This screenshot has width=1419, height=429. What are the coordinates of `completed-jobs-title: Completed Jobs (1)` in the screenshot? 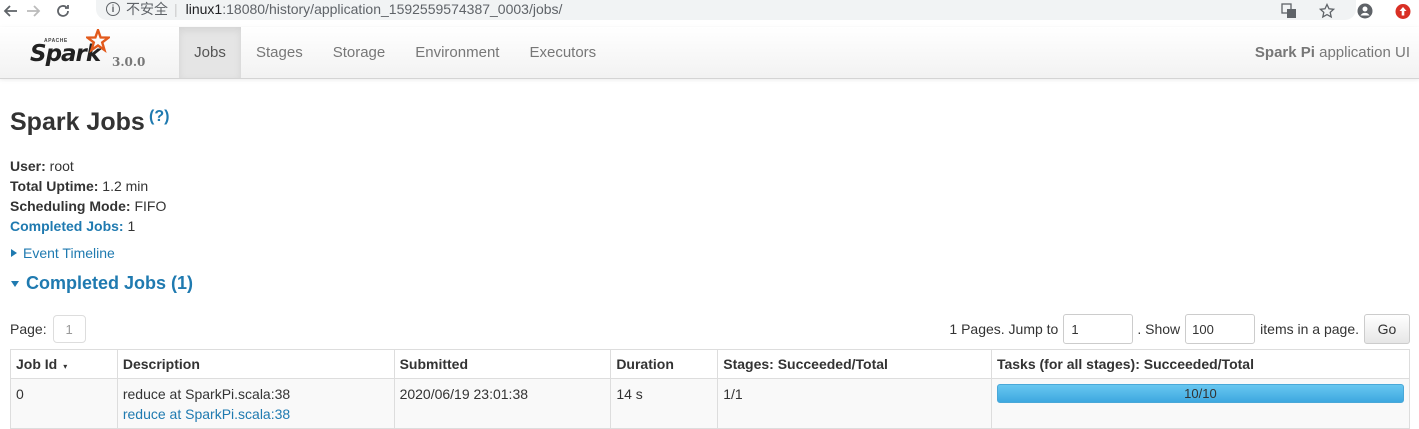 It's located at (110, 283).